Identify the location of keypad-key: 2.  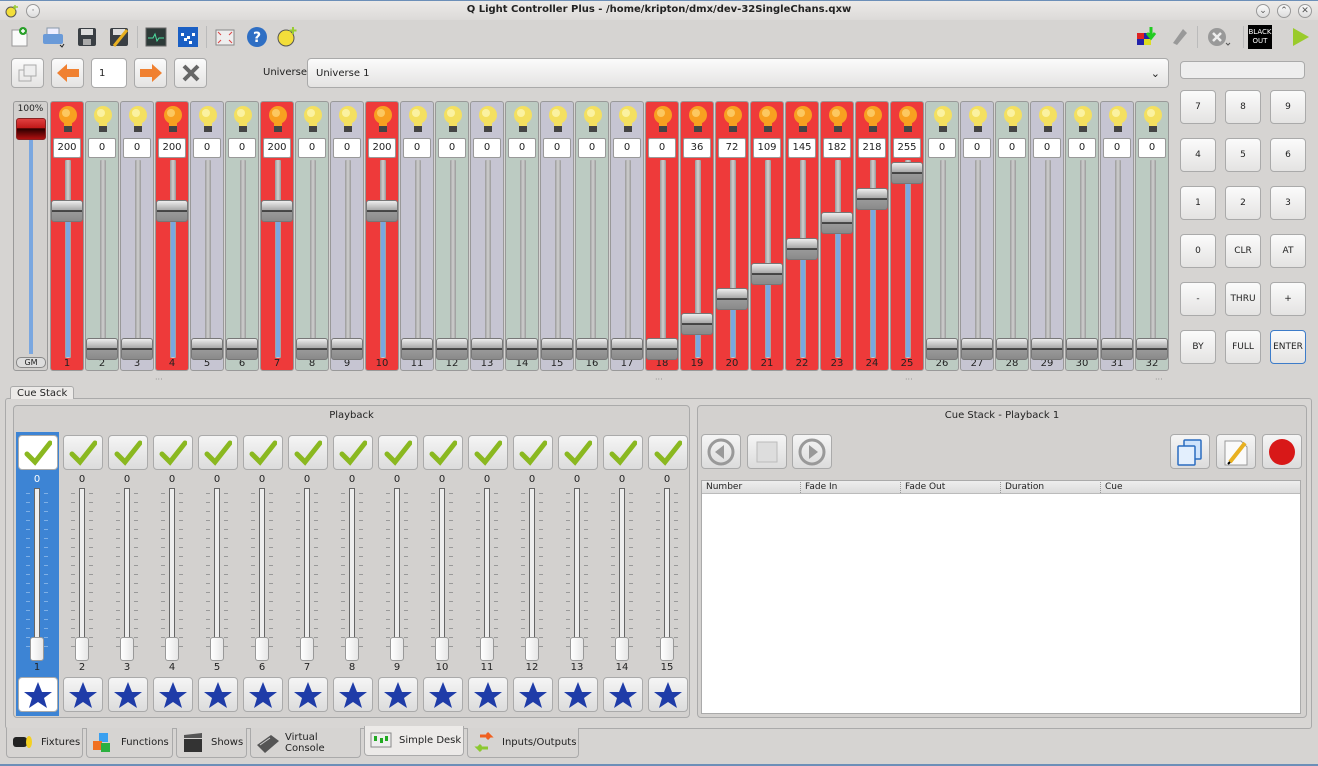
(1243, 203).